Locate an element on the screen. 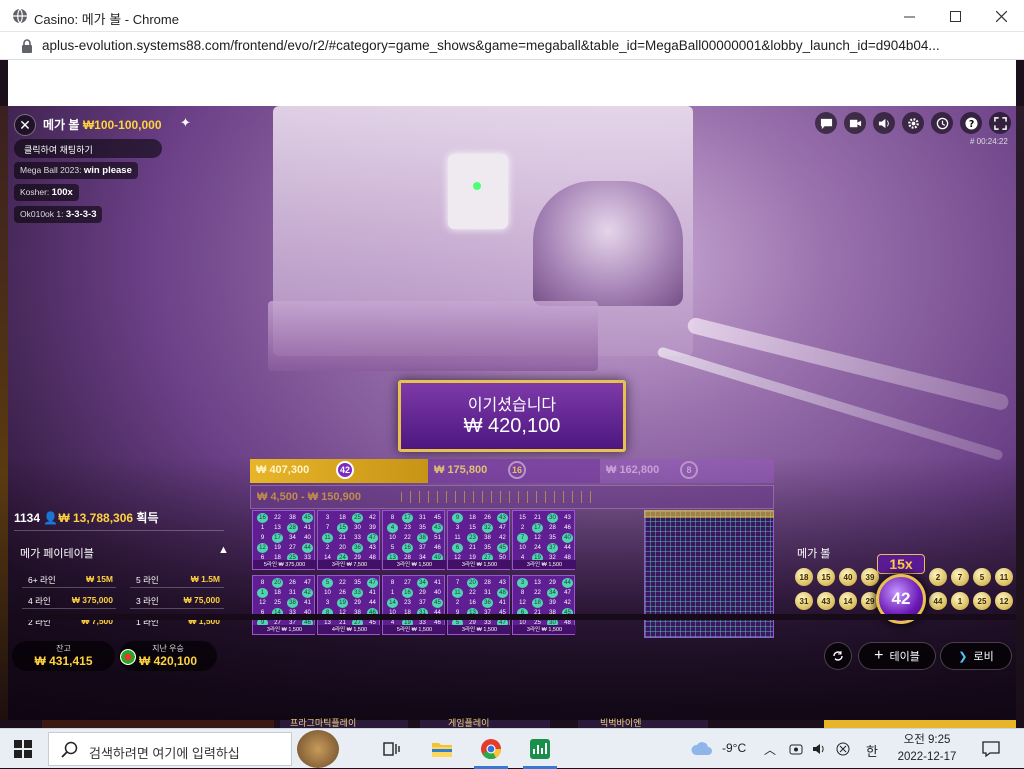 This screenshot has height=769, width=1024. weather-cloud-icon is located at coordinates (702, 748).